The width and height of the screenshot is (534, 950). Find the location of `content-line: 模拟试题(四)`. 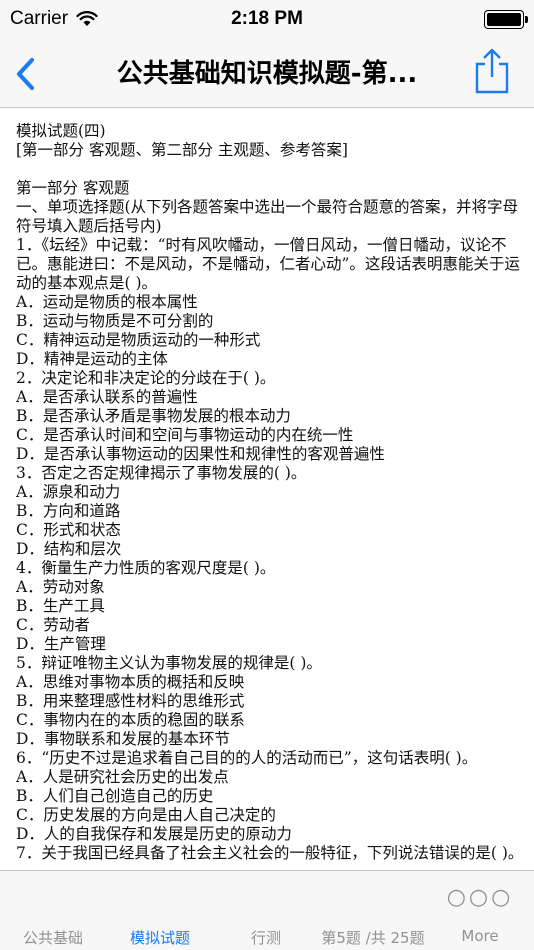

content-line: 模拟试题(四) is located at coordinates (61, 131).